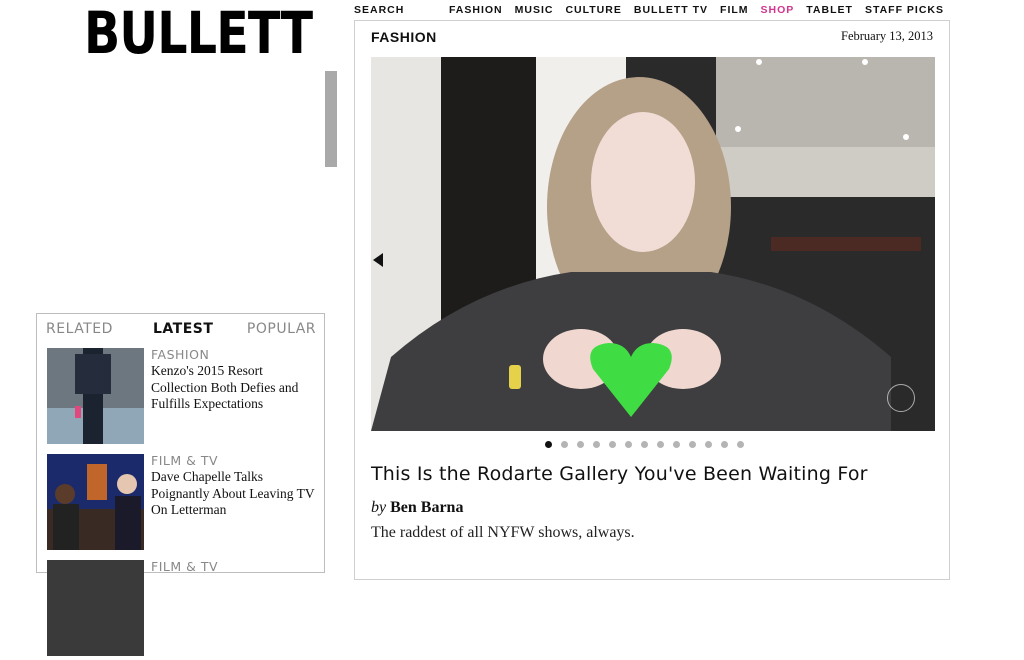 This screenshot has width=1024, height=660. What do you see at coordinates (180, 354) in the screenshot?
I see `item-category: FASHION` at bounding box center [180, 354].